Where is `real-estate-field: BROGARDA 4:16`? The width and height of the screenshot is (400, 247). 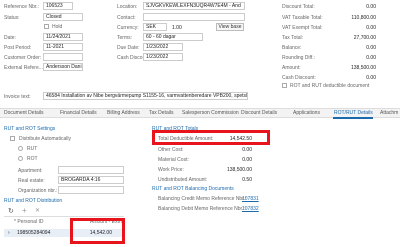 real-estate-field: BROGARDA 4:16 is located at coordinates (91, 180).